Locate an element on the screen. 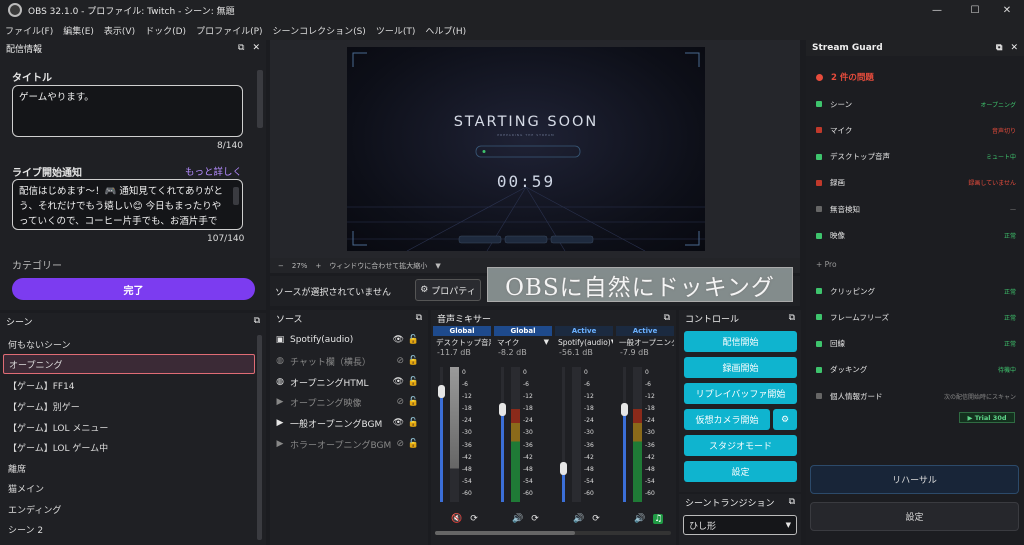 The height and width of the screenshot is (545, 1024). start-streaming-button: 配信開始 is located at coordinates (740, 341).